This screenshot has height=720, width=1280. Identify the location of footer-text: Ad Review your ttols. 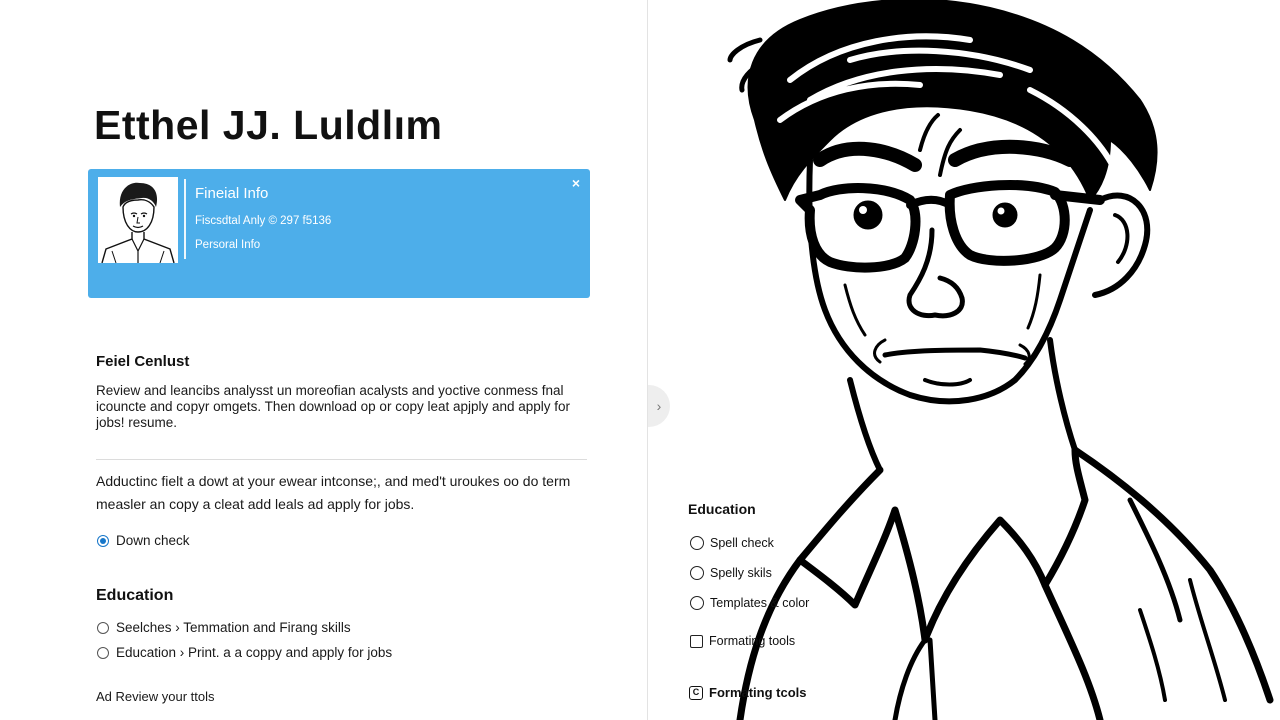
(155, 696).